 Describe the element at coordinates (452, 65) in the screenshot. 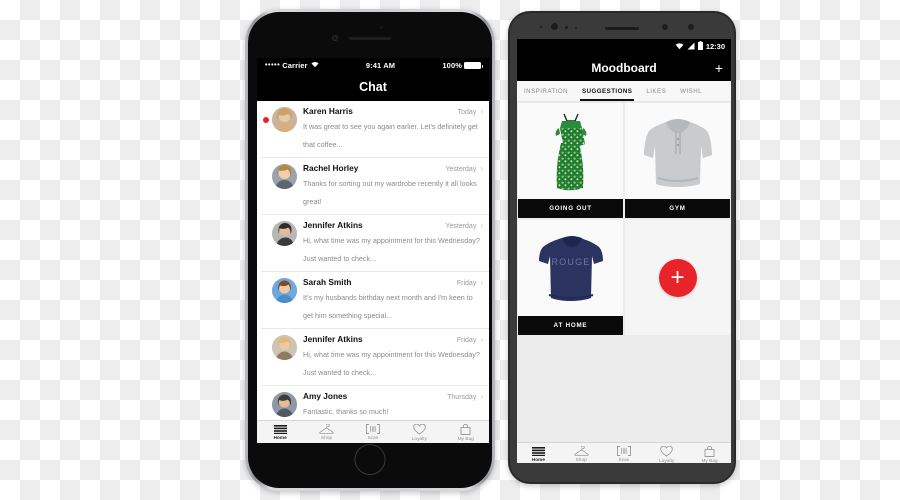

I see `battery-percent-label: 100%` at that location.